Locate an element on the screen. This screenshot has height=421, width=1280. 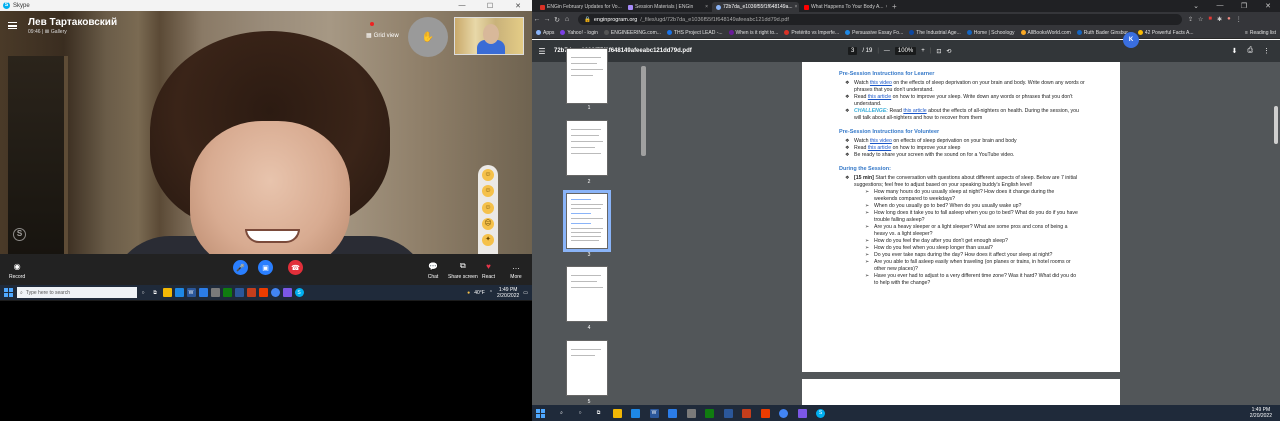
laugh-emoji-icon: ☺ is located at coordinates (488, 175).